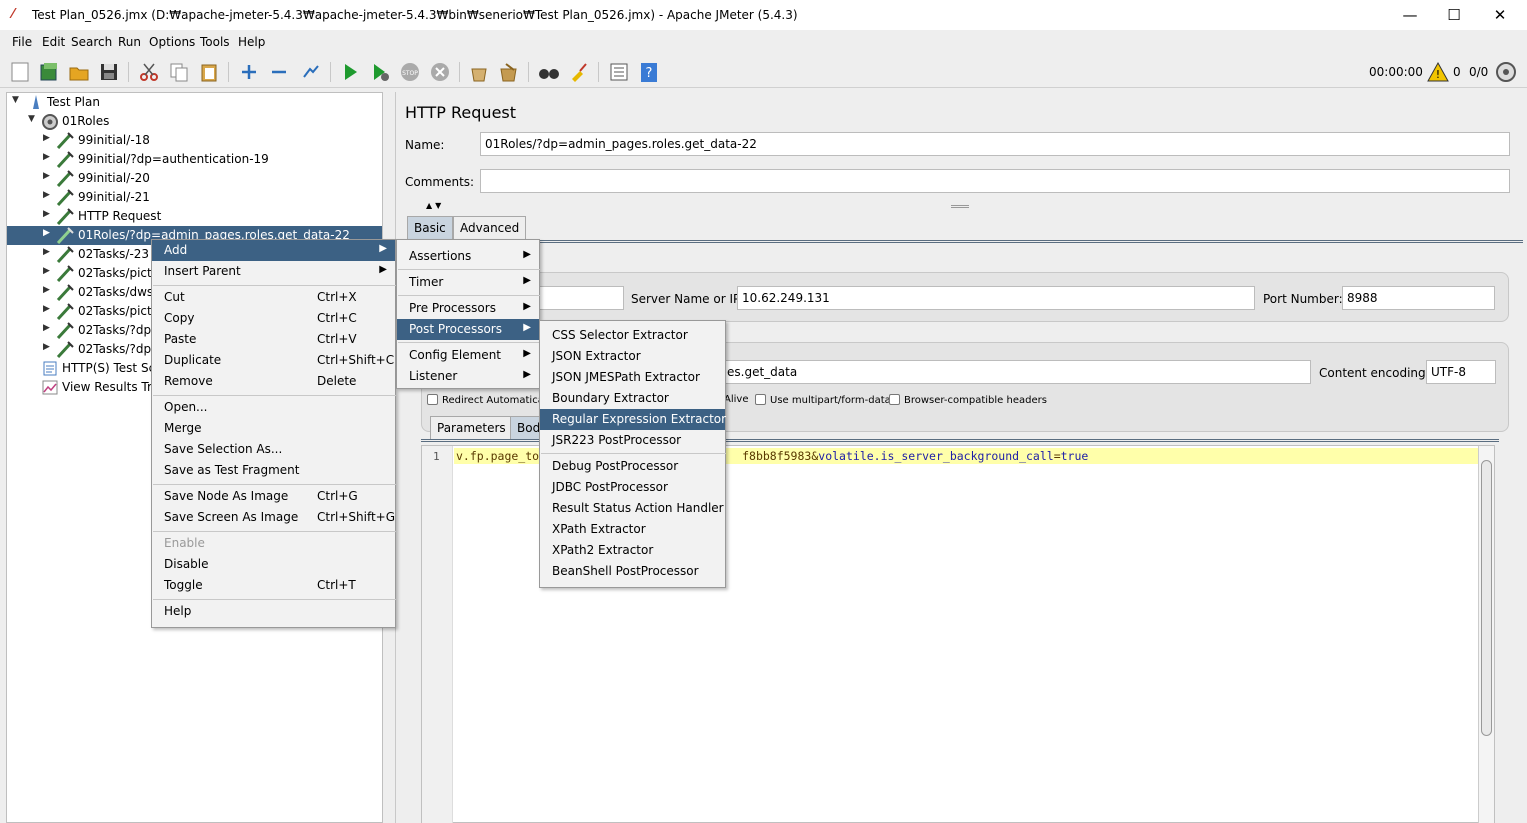 This screenshot has height=823, width=1527. What do you see at coordinates (273, 517) in the screenshot?
I see `menu-item-save-screen-image: Save Screen As Image Ctrl+Shift+G` at bounding box center [273, 517].